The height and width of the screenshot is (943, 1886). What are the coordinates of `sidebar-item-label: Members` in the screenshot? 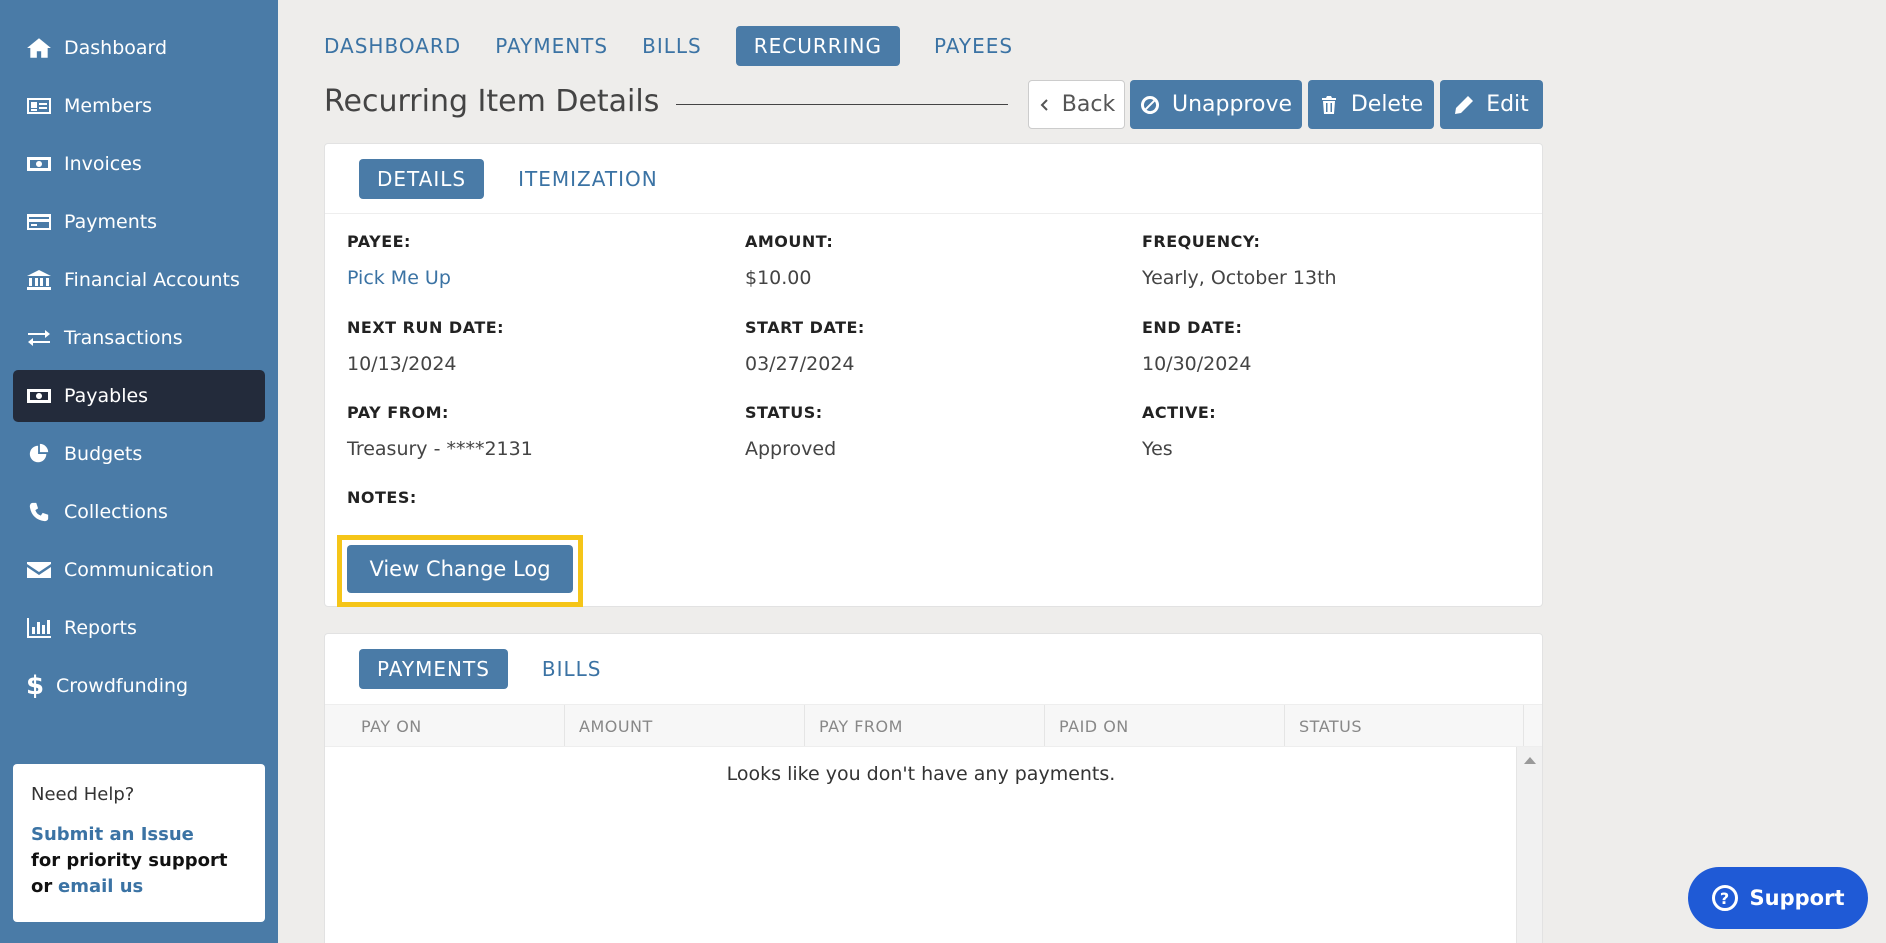 It's located at (108, 106).